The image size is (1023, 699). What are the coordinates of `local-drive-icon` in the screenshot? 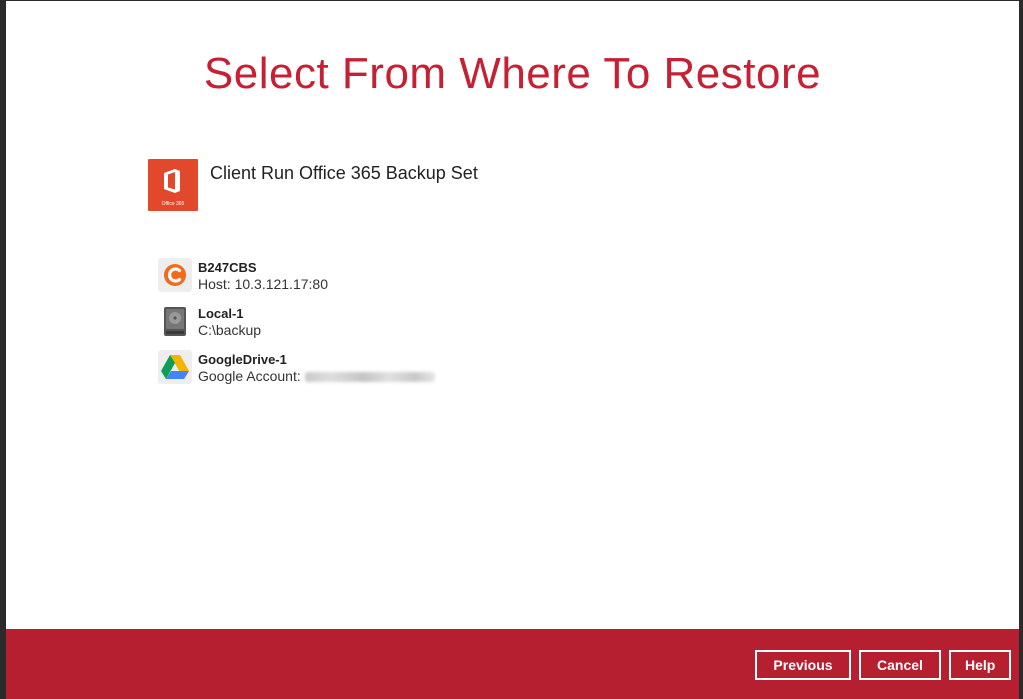 It's located at (175, 321).